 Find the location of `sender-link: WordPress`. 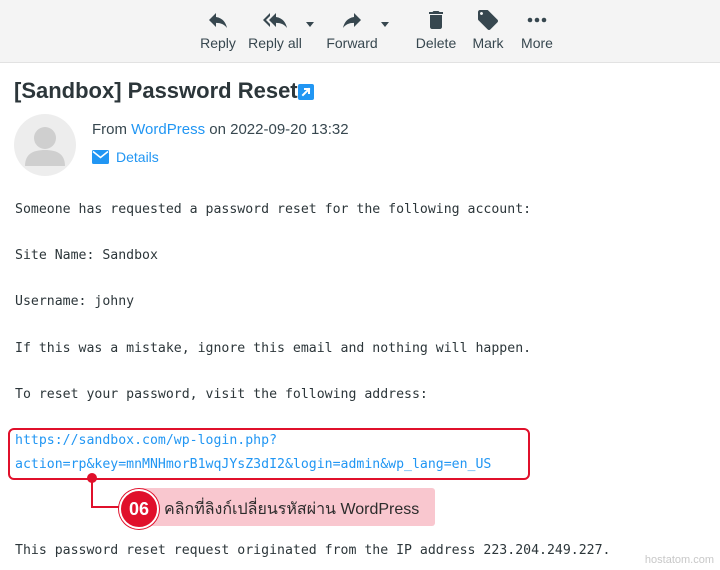

sender-link: WordPress is located at coordinates (168, 129).